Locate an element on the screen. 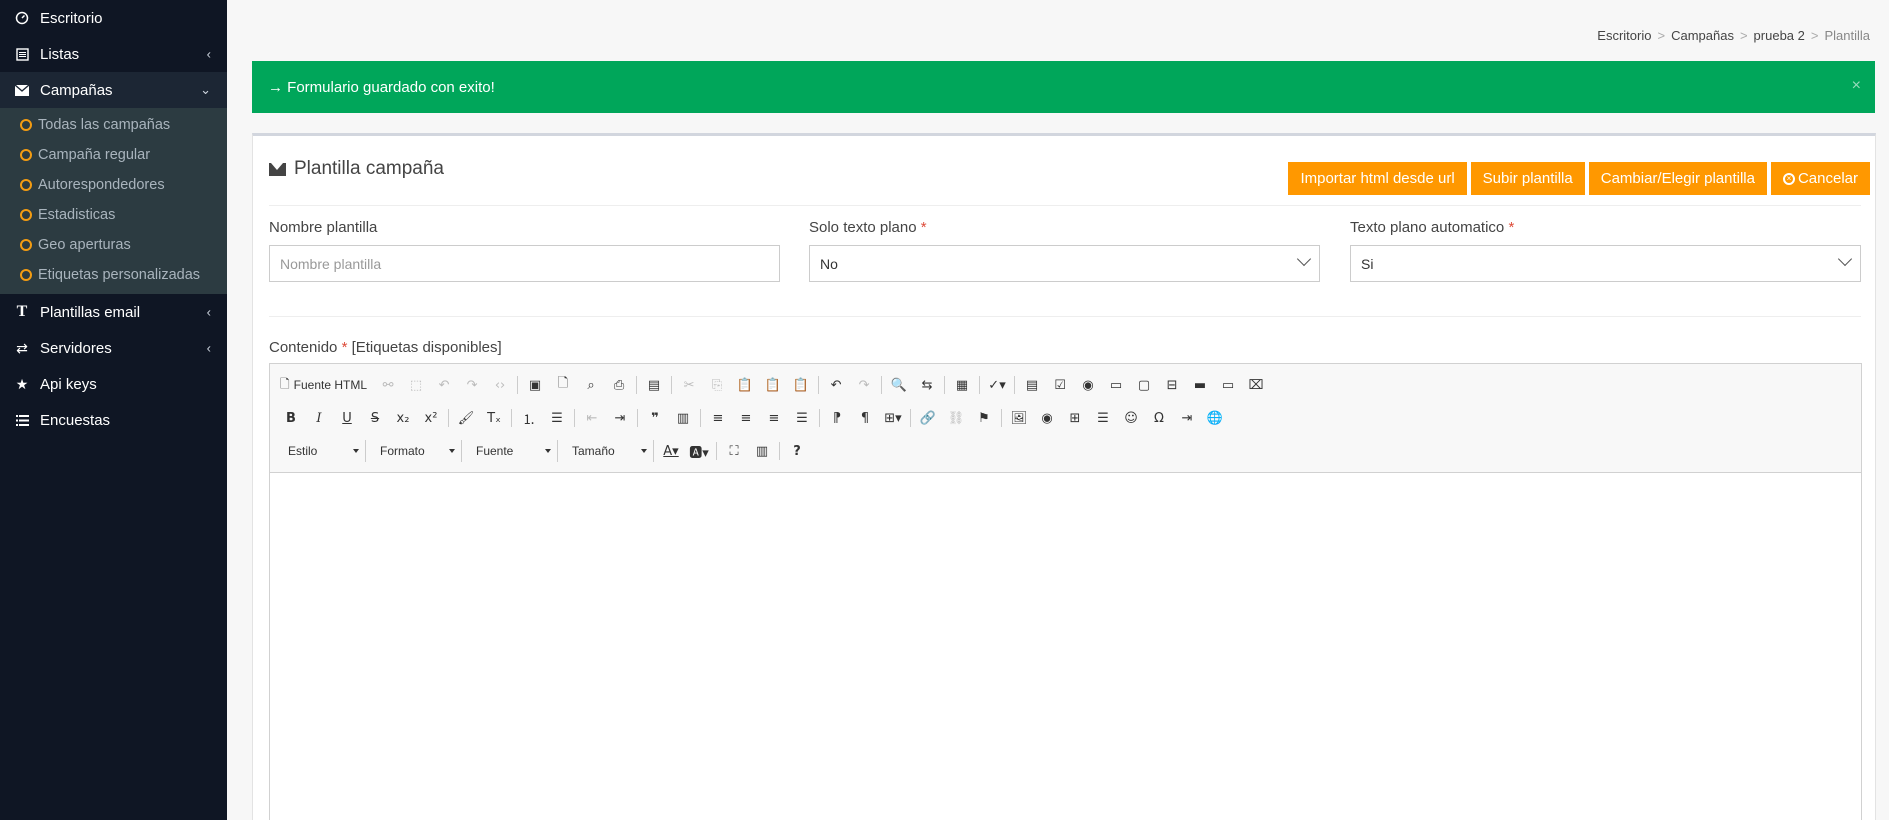  chevron-down-icon is located at coordinates (1845, 259).